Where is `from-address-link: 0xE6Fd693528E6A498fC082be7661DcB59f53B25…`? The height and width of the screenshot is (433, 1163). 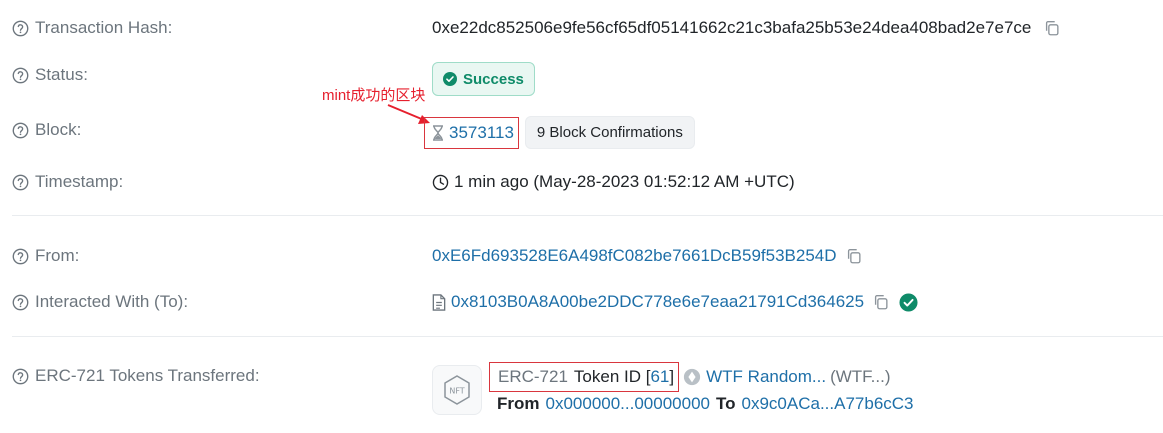 from-address-link: 0xE6Fd693528E6A498fC082be7661DcB59f53B25… is located at coordinates (634, 256).